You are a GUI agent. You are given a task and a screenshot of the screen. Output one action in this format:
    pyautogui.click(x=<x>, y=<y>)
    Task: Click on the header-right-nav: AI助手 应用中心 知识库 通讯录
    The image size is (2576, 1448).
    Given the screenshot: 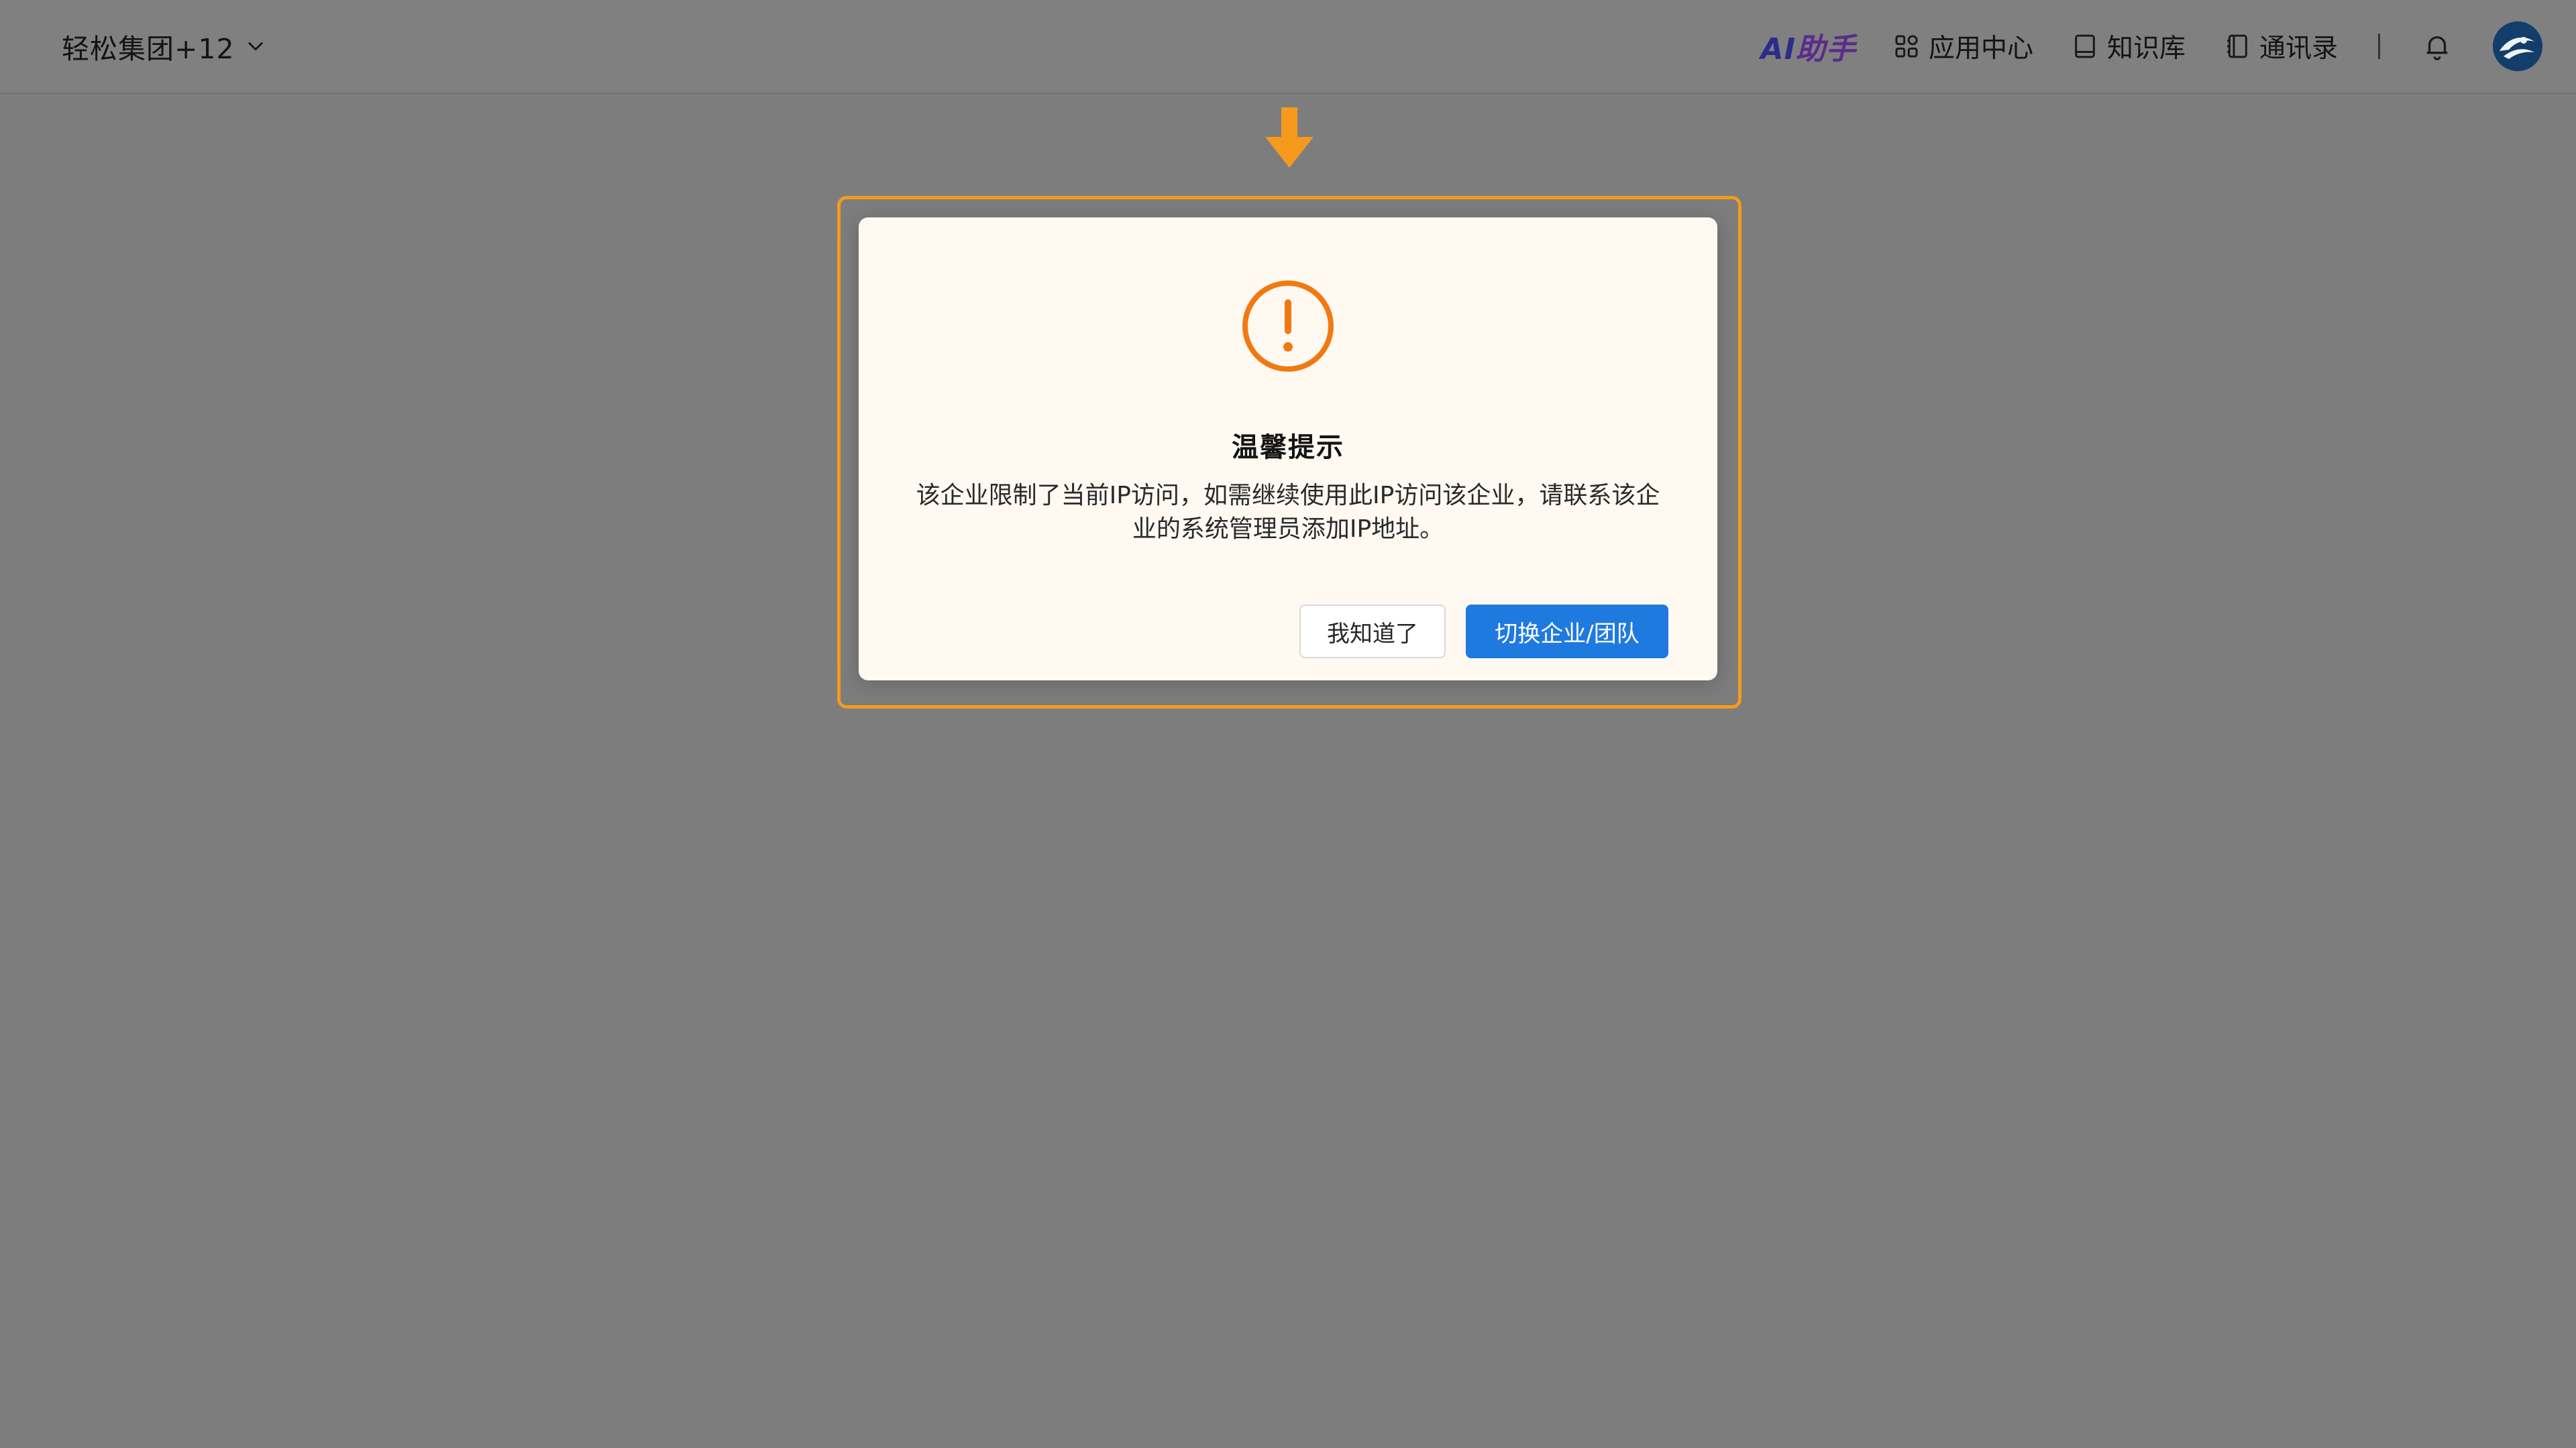 What is the action you would take?
    pyautogui.click(x=2151, y=46)
    